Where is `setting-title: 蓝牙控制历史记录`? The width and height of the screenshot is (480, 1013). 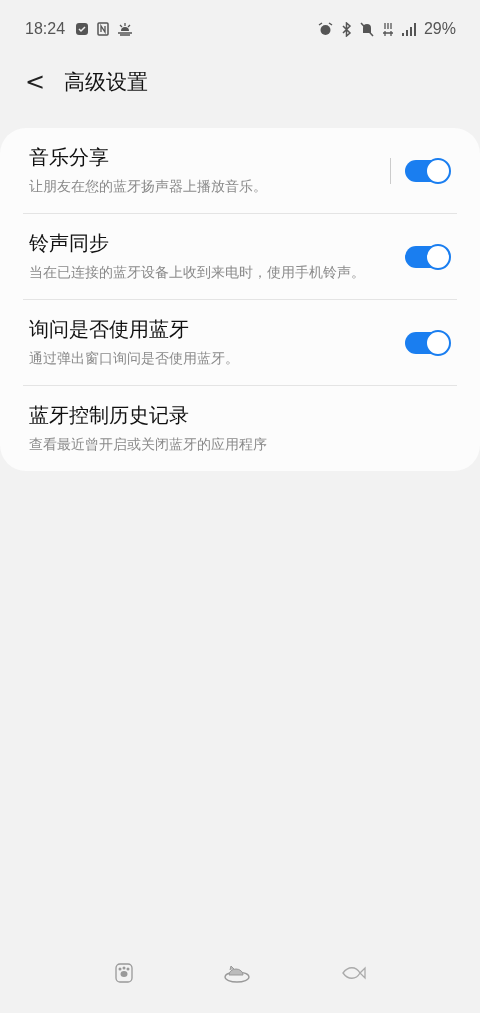
setting-title: 蓝牙控制历史记录 is located at coordinates (243, 415).